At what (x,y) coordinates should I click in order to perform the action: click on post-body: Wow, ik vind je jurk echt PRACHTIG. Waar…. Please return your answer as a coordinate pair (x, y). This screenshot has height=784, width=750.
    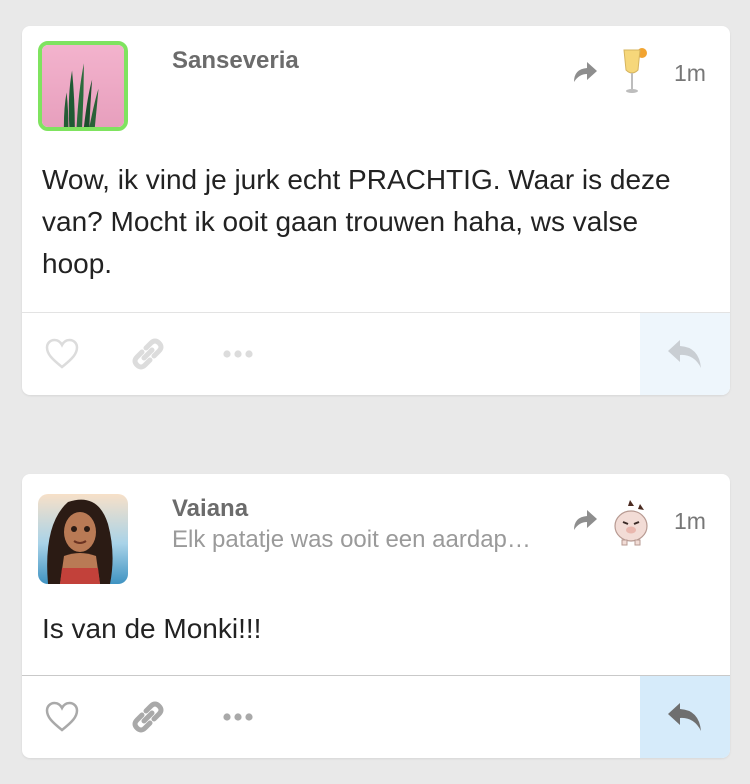
    Looking at the image, I should click on (356, 221).